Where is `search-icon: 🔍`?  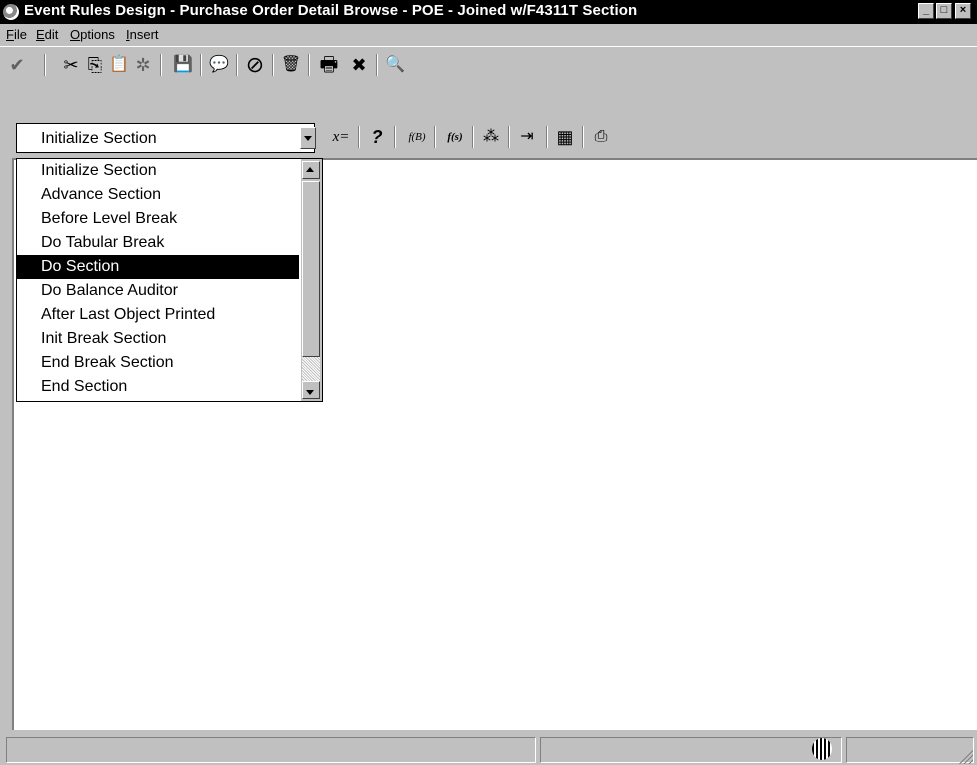
search-icon: 🔍 is located at coordinates (395, 65).